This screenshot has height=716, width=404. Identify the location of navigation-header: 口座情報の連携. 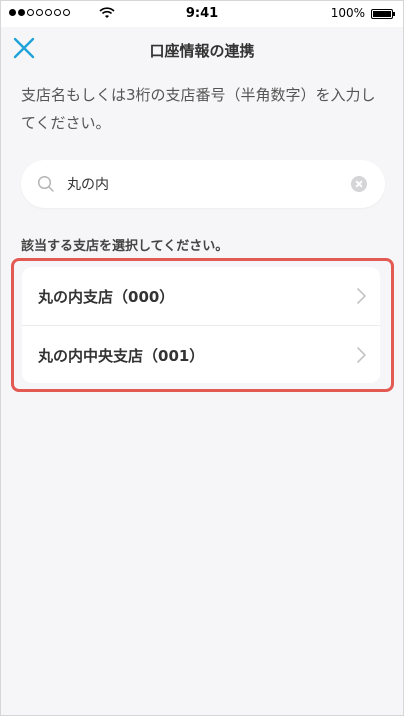
(202, 49).